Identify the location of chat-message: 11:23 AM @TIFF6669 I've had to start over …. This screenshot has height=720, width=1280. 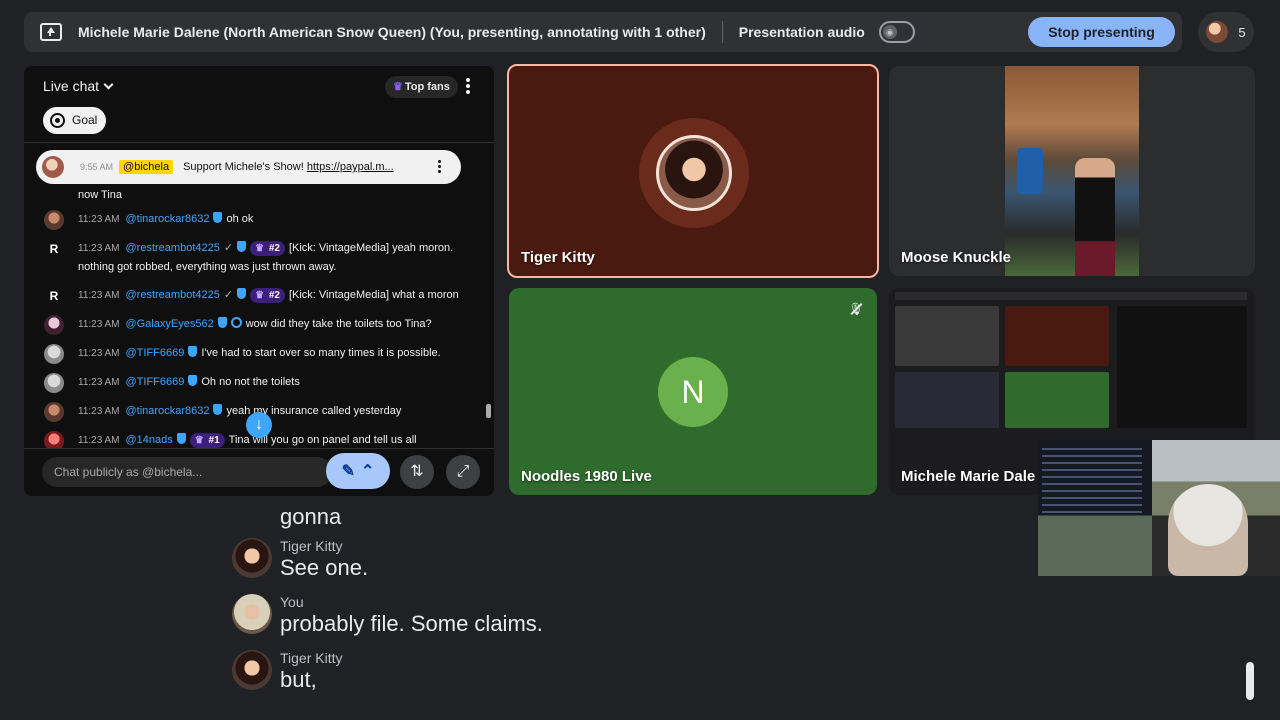
(259, 354).